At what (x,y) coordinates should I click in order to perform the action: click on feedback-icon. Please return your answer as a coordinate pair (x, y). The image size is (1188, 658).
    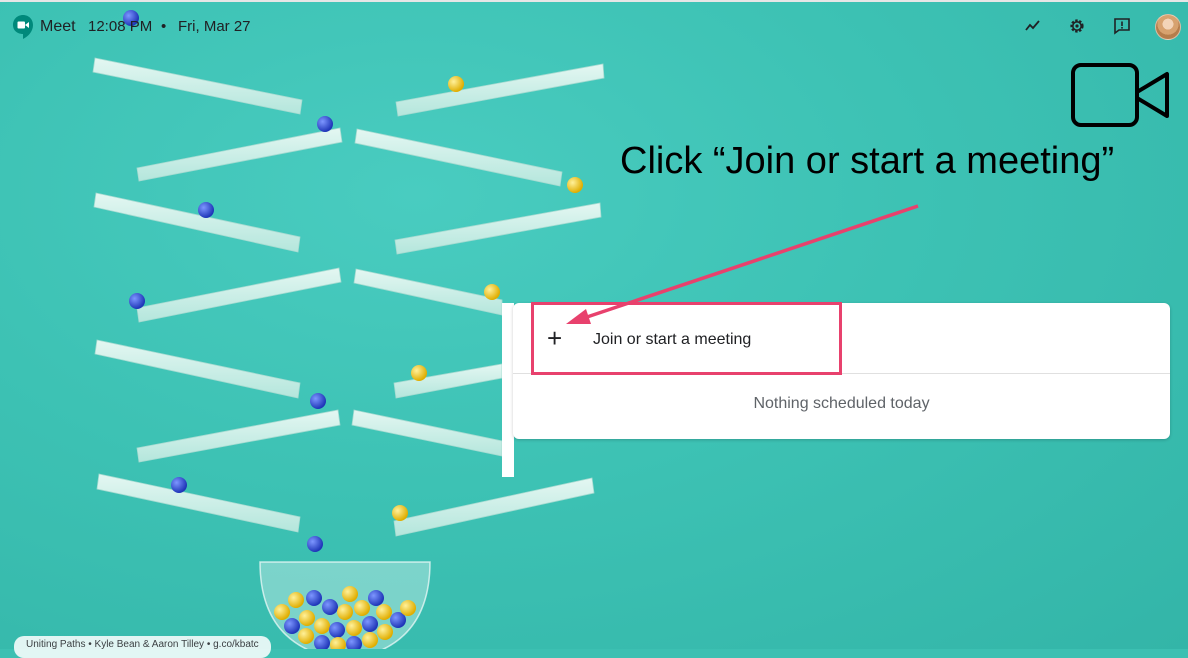
    Looking at the image, I should click on (1122, 26).